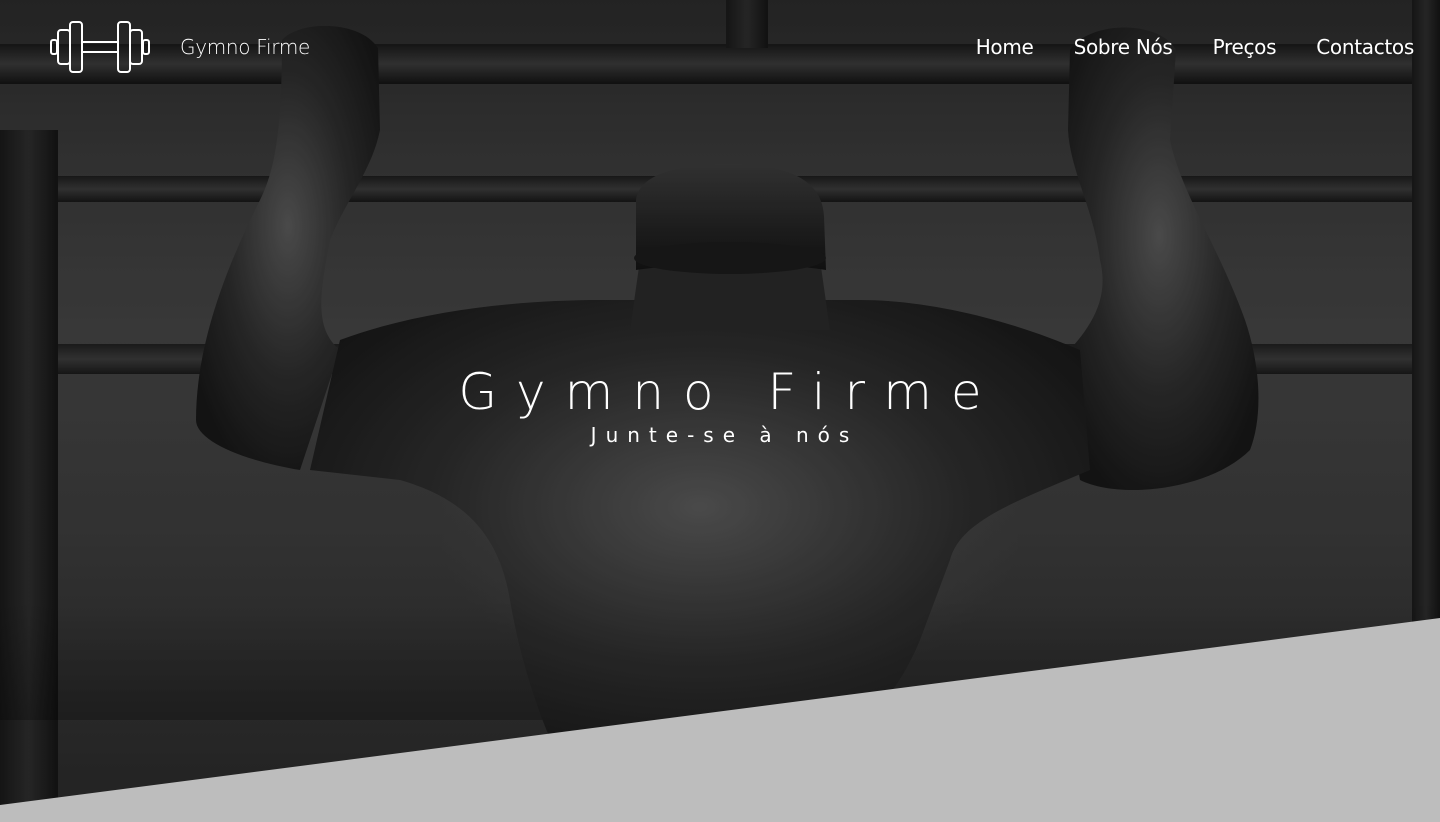 This screenshot has height=822, width=1440. I want to click on nav-link-precos: Preços, so click(1245, 47).